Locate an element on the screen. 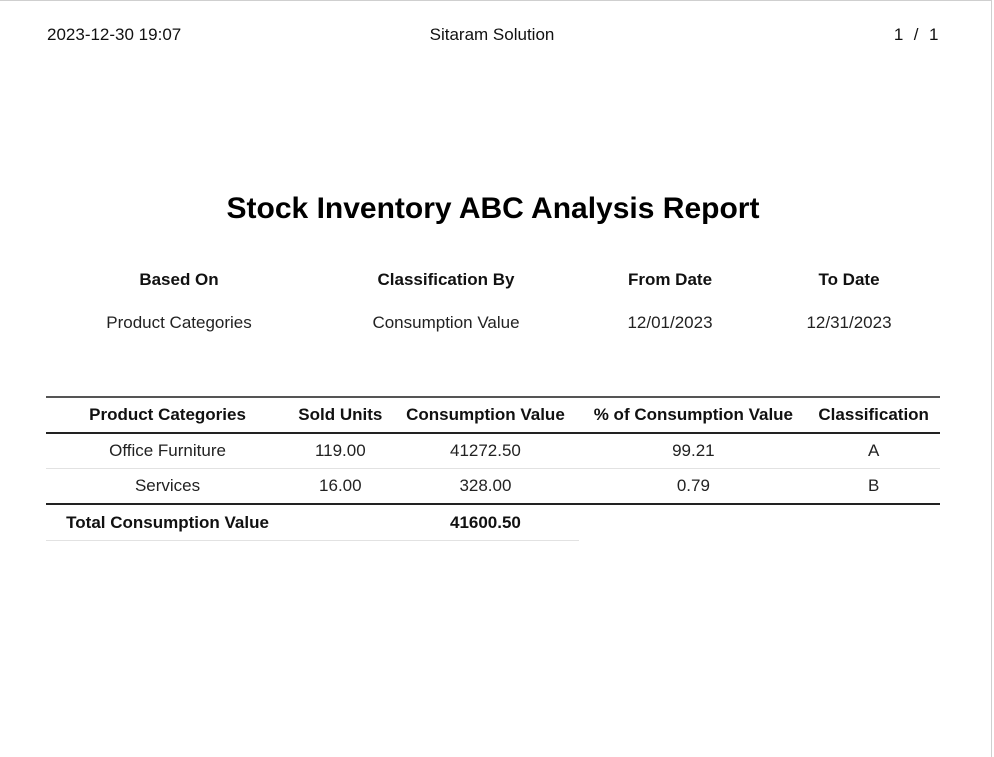  column-header-pct-consumption-value: % of Consumption Value is located at coordinates (693, 415).